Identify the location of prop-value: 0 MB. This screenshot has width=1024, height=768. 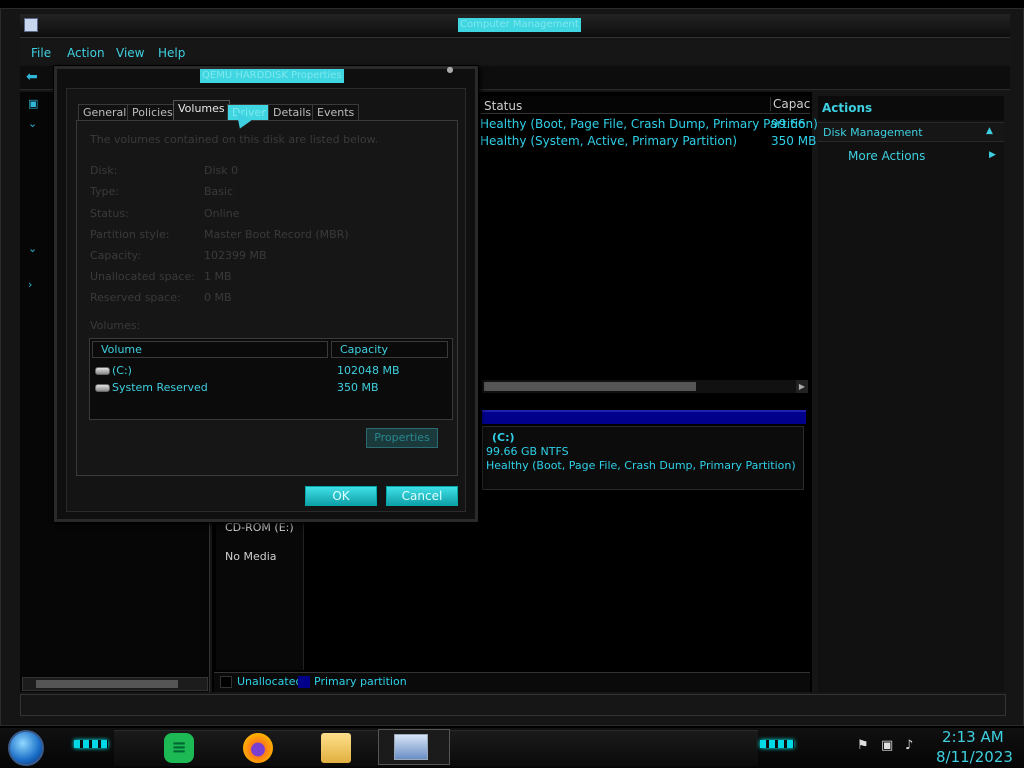
(218, 297).